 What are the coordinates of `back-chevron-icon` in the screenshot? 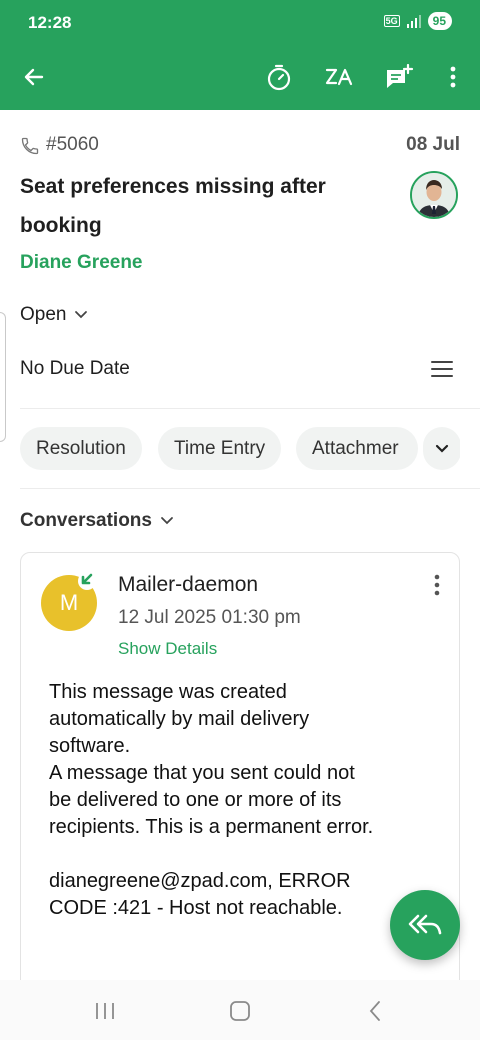 It's located at (374, 1011).